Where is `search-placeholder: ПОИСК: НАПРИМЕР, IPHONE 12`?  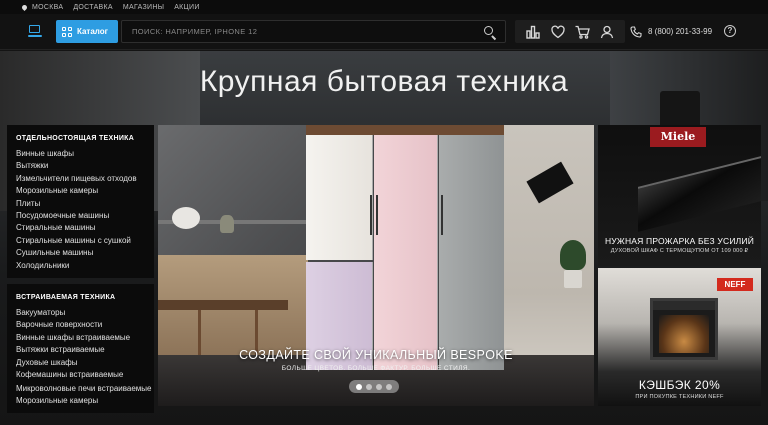 search-placeholder: ПОИСК: НАПРИМЕР, IPHONE 12 is located at coordinates (195, 31).